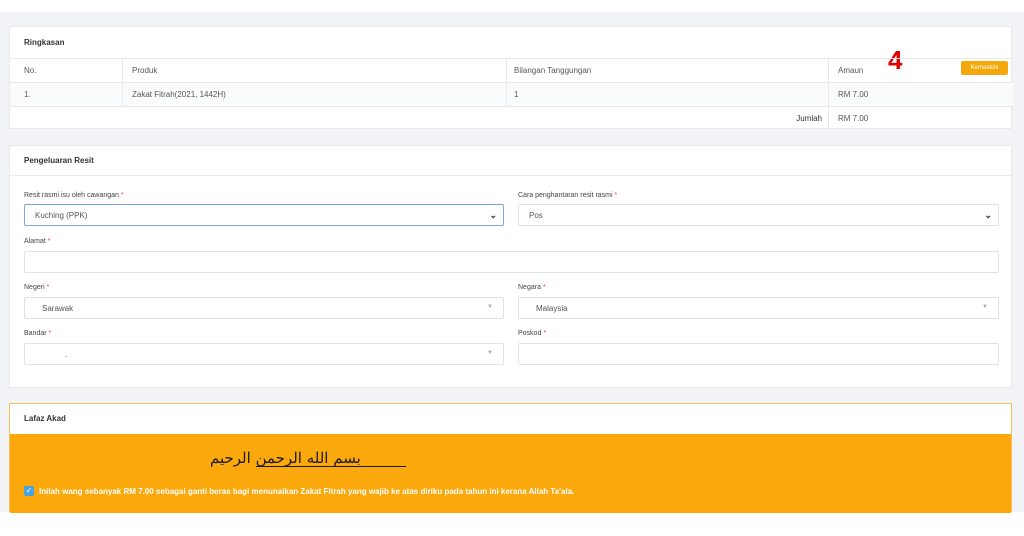 This screenshot has width=1024, height=536. Describe the element at coordinates (66, 354) in the screenshot. I see `city-value: .` at that location.